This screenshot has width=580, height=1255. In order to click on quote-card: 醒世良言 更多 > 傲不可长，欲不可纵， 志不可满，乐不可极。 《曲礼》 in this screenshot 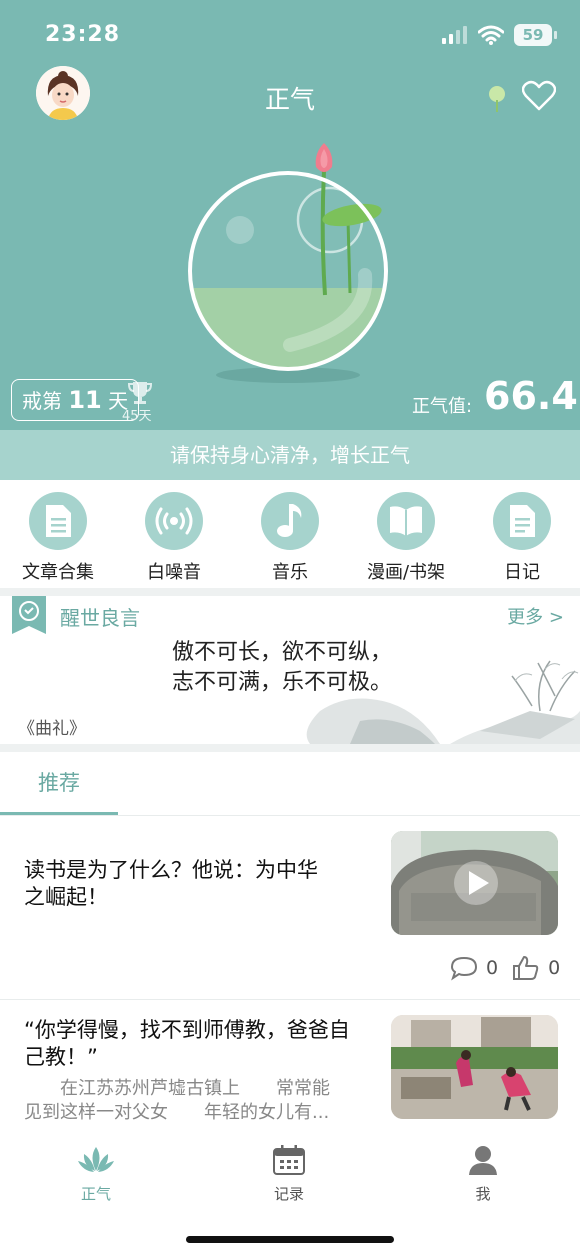, I will do `click(290, 670)`.